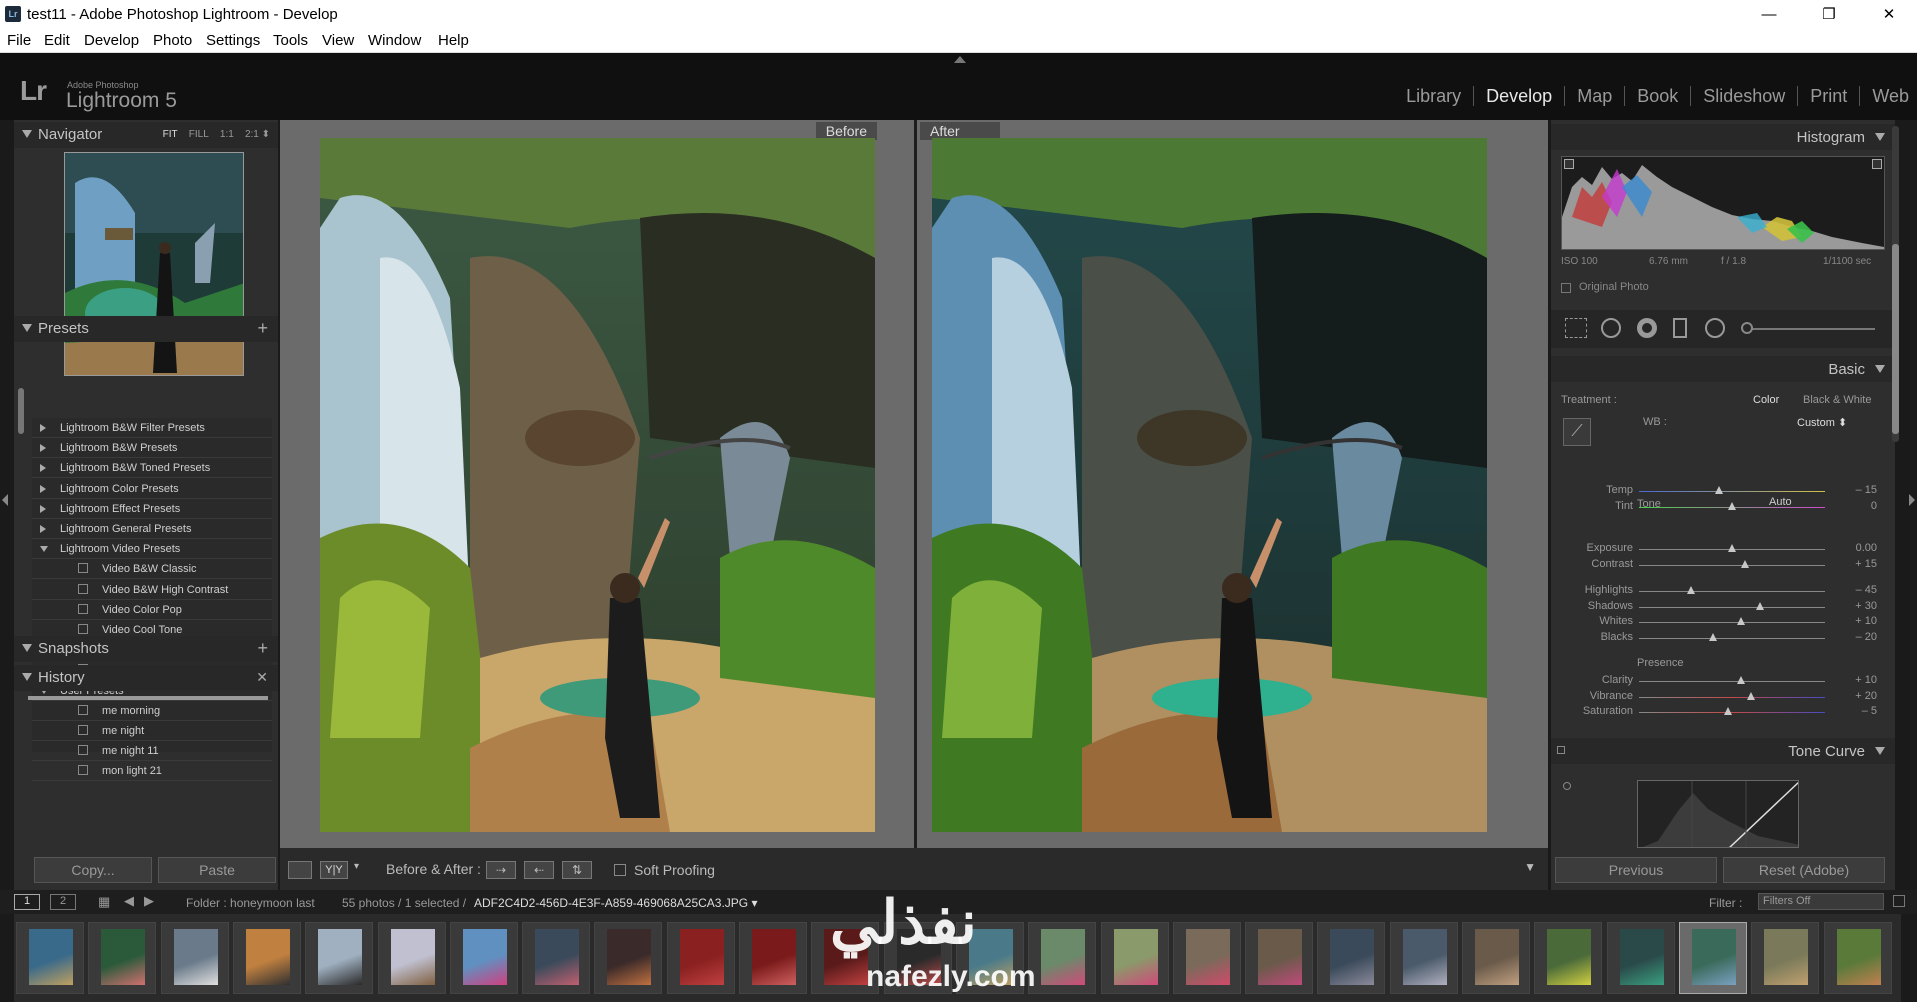  What do you see at coordinates (1530, 867) in the screenshot?
I see `toolbar-menu-icon: ▼` at bounding box center [1530, 867].